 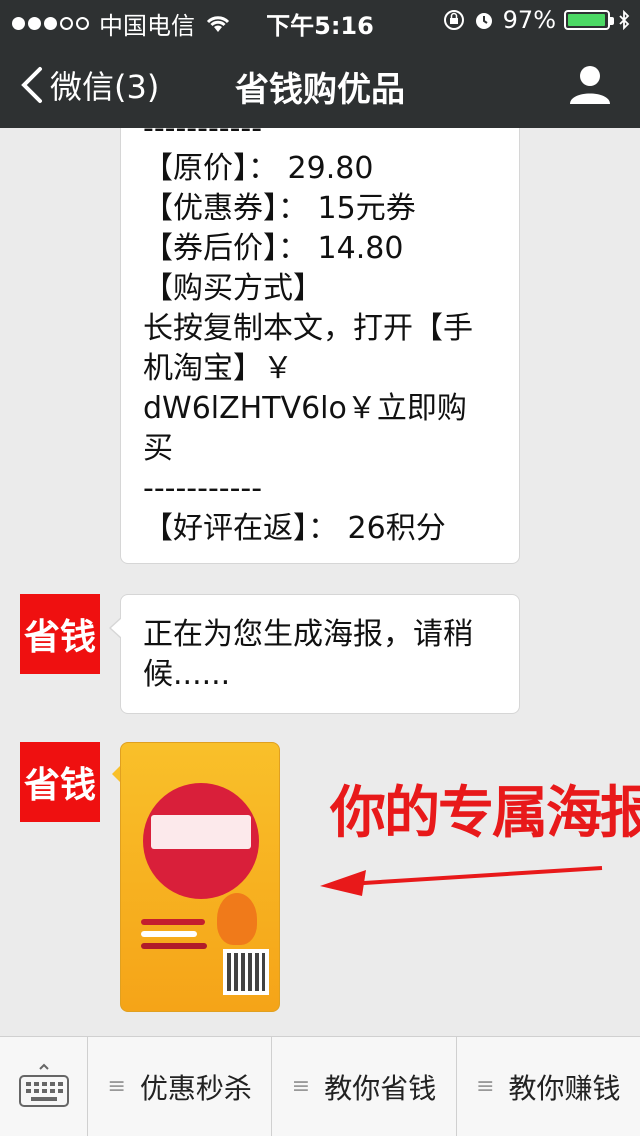 I want to click on bottom-menu-bar: ≡ 优惠秒杀 ≡ 教你省钱 ≡ 教你赚钱, so click(x=320, y=1086).